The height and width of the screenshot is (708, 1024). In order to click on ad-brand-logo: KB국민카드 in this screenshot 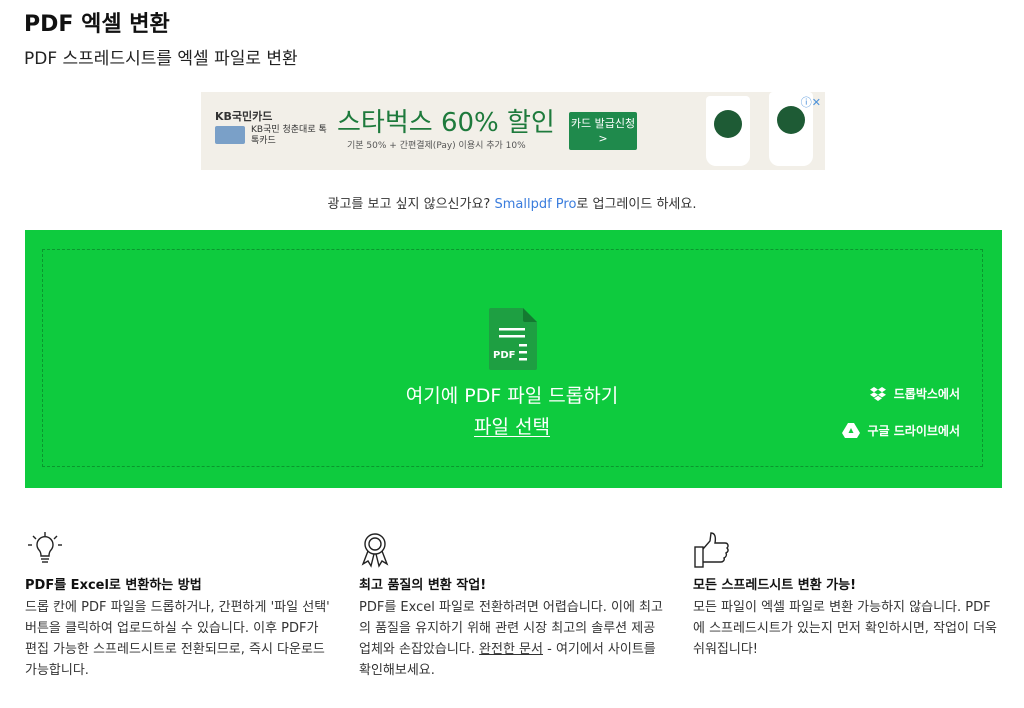, I will do `click(244, 116)`.